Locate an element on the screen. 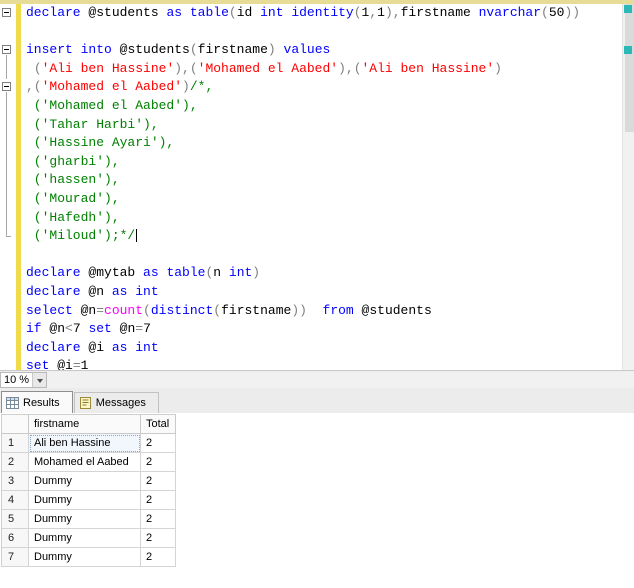 The height and width of the screenshot is (588, 634). tab-messages: Messages is located at coordinates (116, 402).